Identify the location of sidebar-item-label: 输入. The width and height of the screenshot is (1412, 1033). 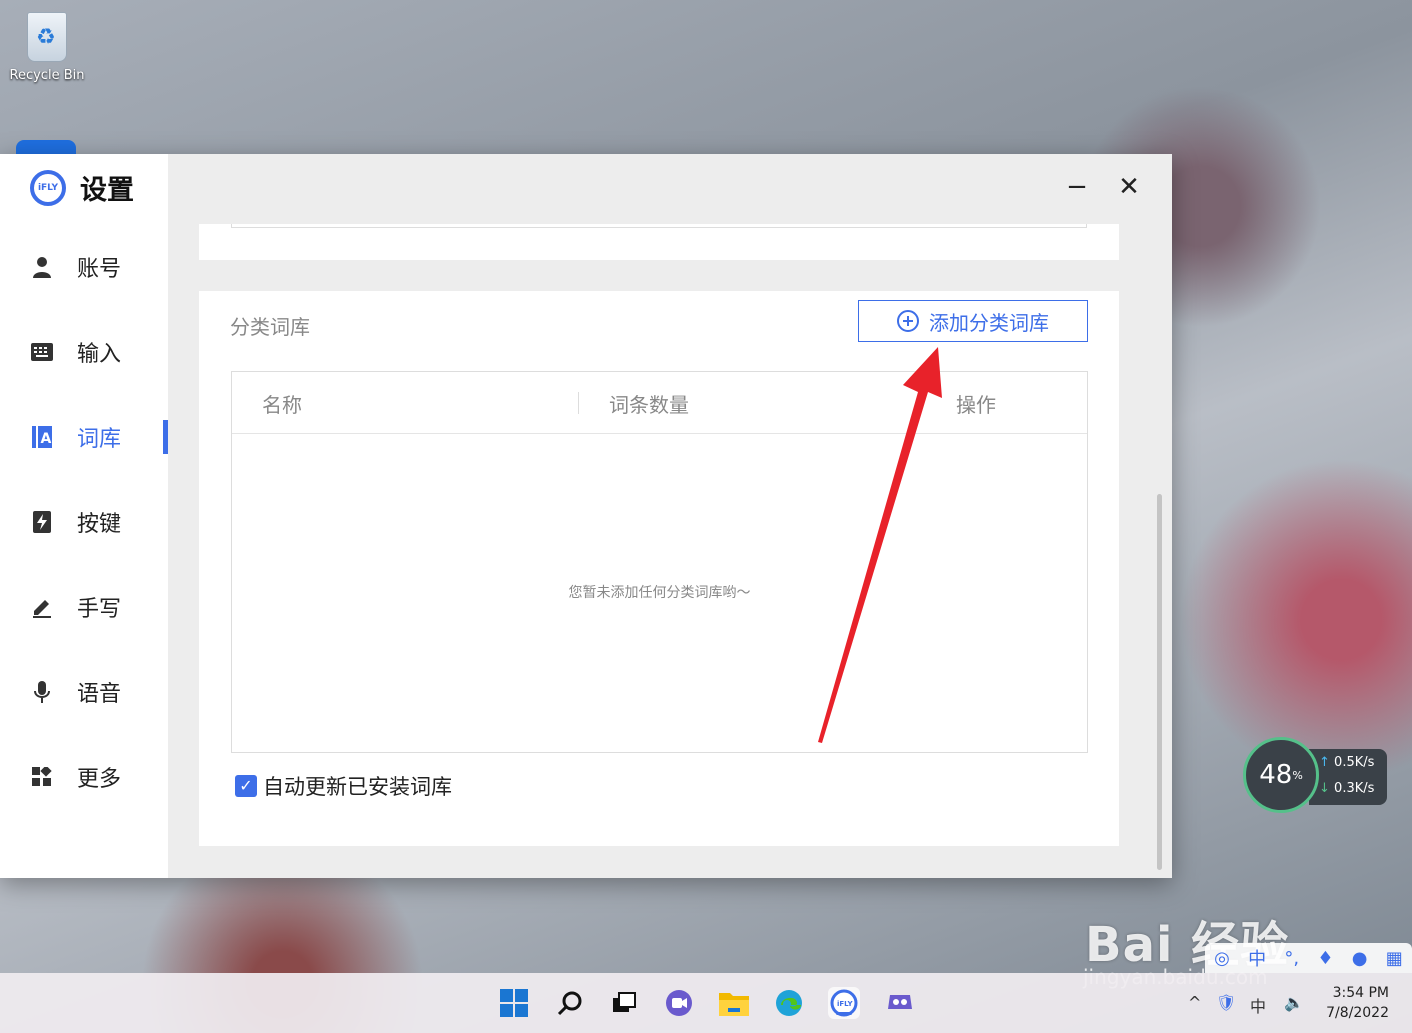
(99, 354).